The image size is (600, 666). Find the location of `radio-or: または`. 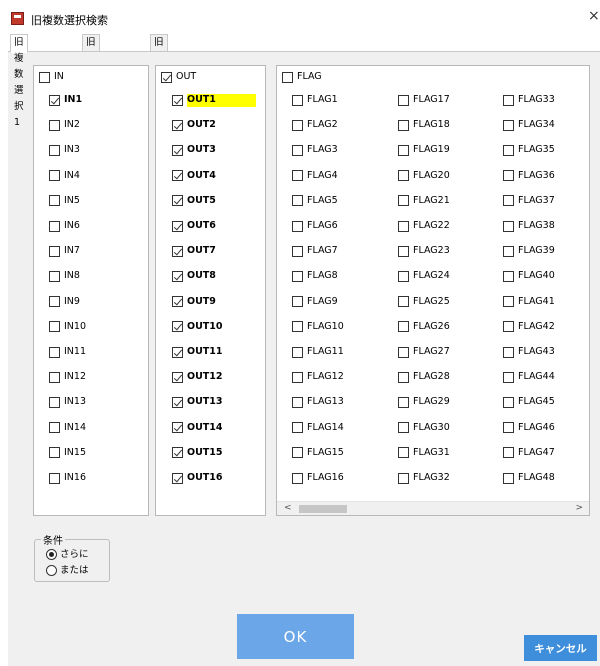

radio-or: または is located at coordinates (67, 570).